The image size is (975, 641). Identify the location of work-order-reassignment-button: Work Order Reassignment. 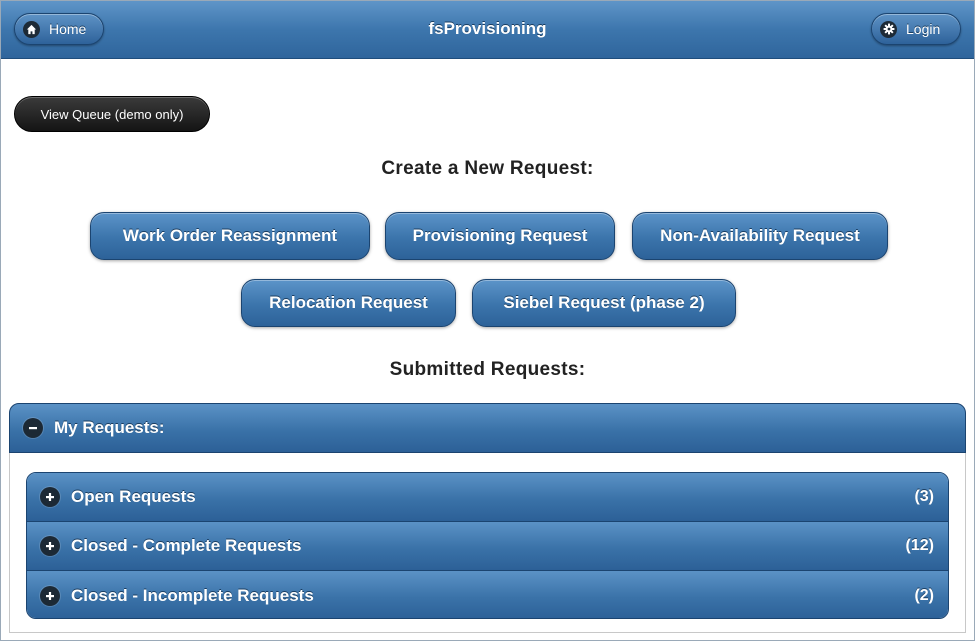
(230, 236).